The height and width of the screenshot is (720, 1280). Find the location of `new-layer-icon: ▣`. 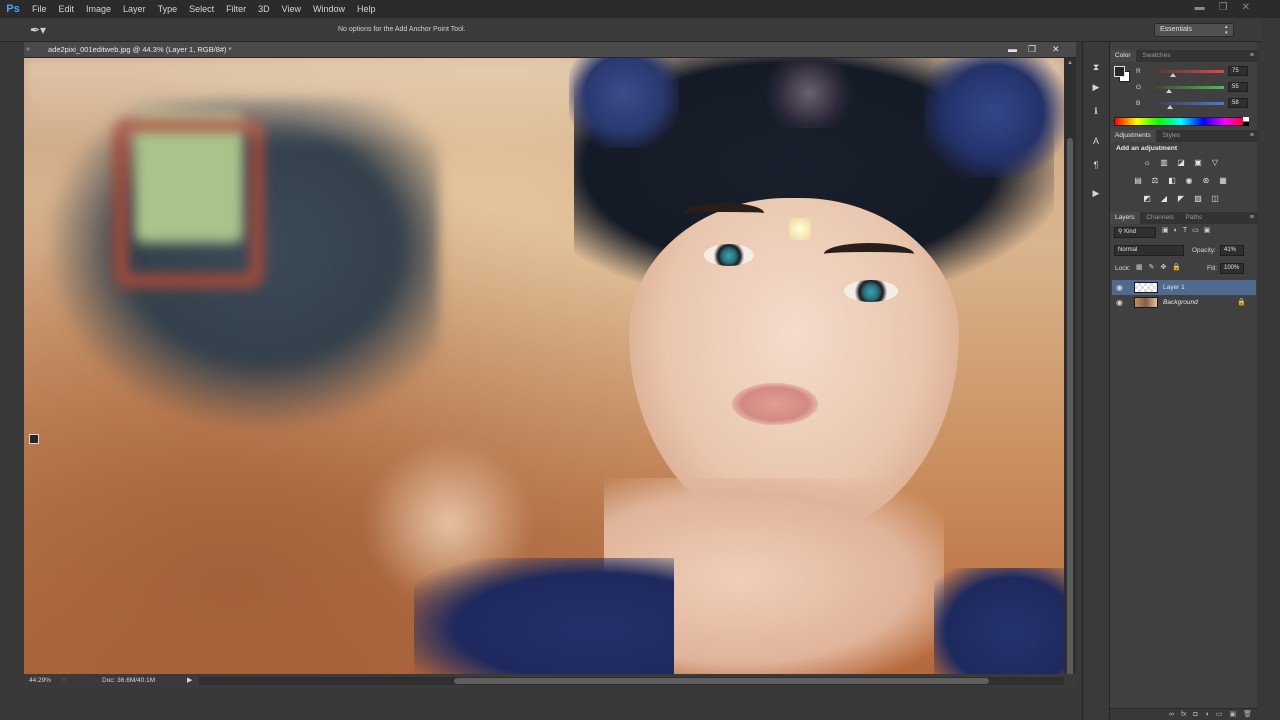

new-layer-icon: ▣ is located at coordinates (1232, 714).